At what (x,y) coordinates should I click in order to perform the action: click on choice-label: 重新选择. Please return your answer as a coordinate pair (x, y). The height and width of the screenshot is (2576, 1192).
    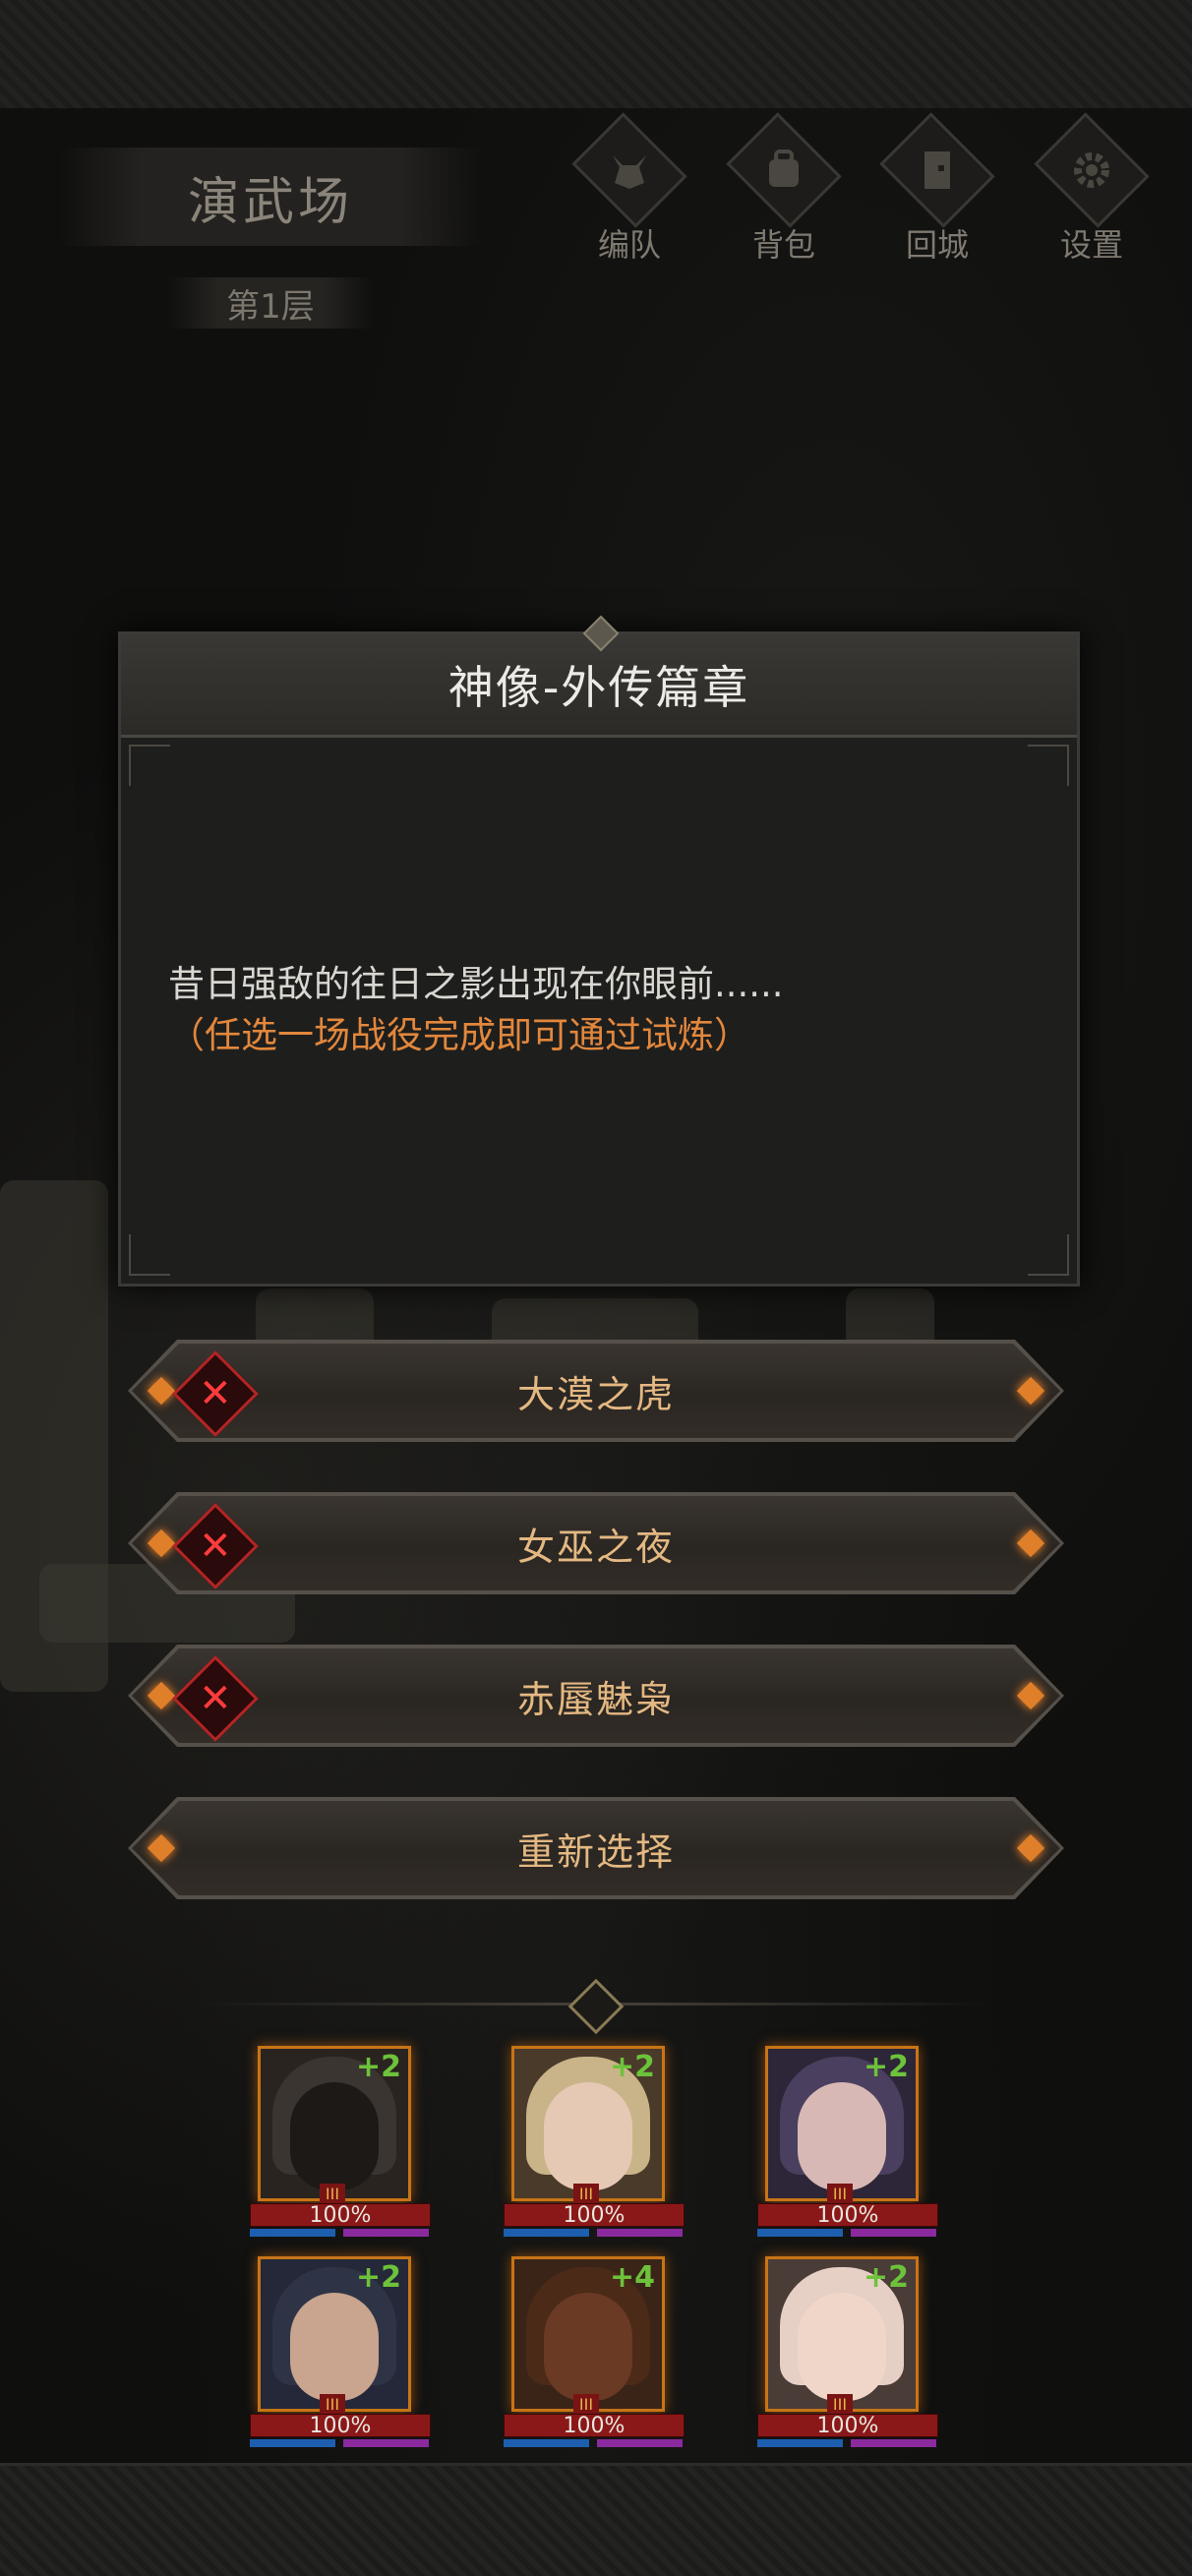
    Looking at the image, I should click on (595, 1852).